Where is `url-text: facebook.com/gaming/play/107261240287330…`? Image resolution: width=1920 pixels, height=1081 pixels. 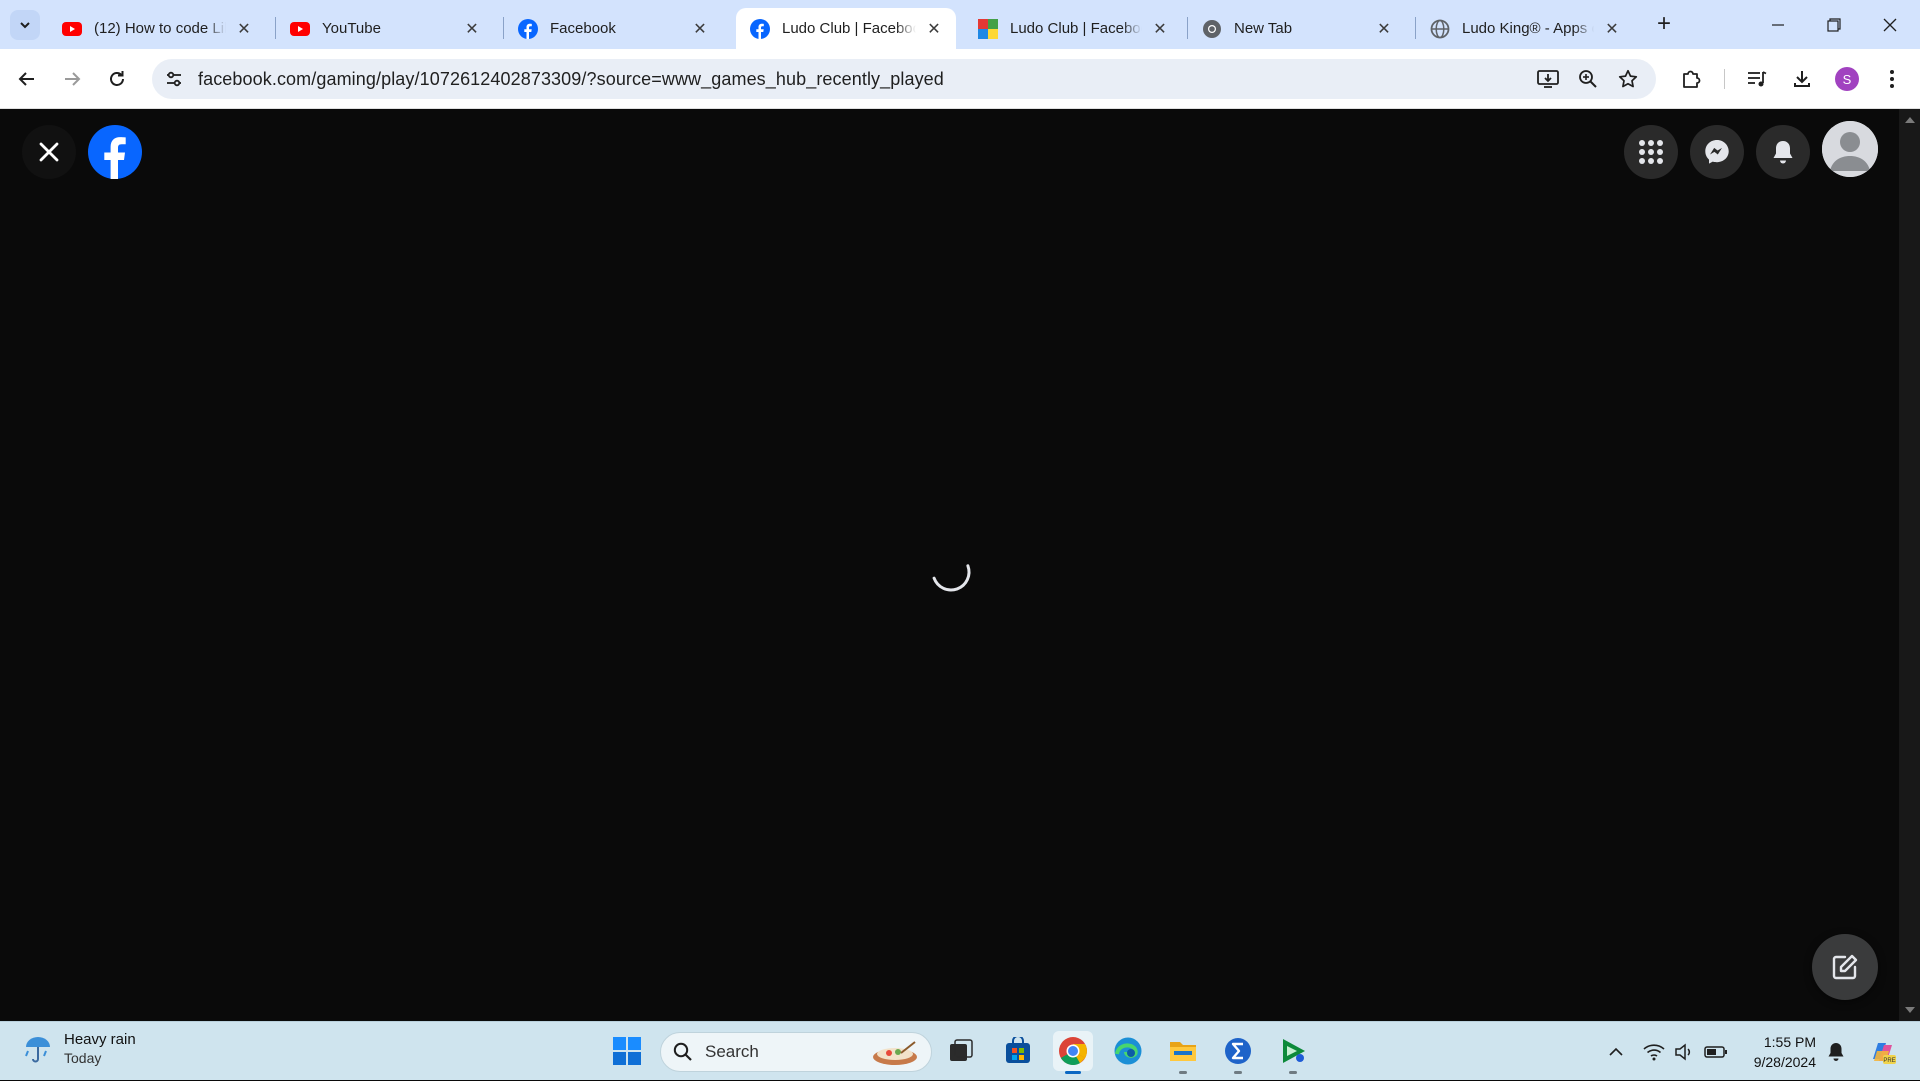
url-text: facebook.com/gaming/play/107261240287330… is located at coordinates (571, 79).